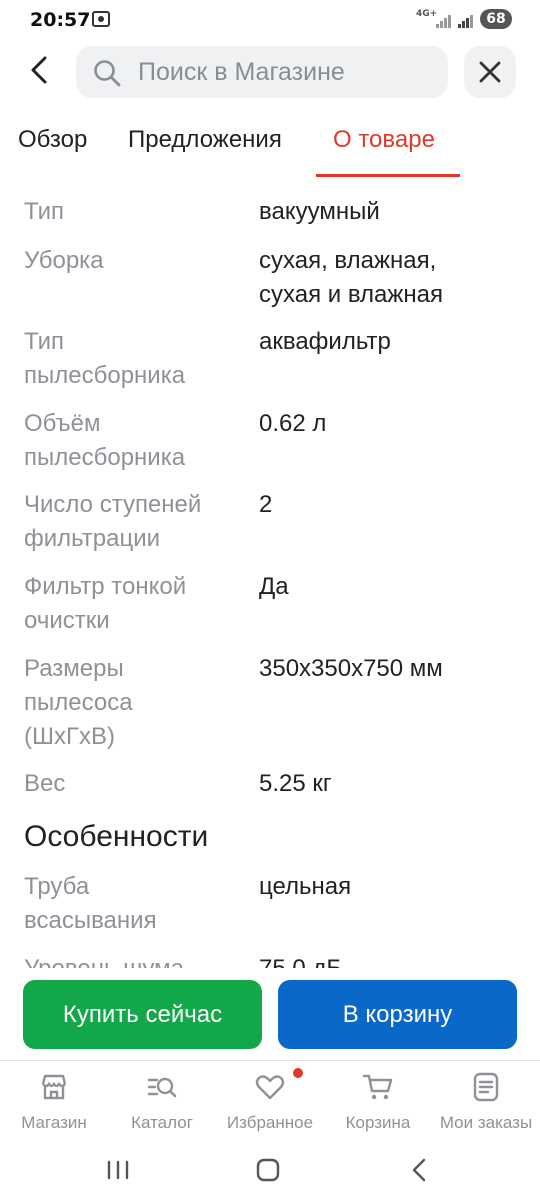 The image size is (540, 1200). What do you see at coordinates (378, 1122) in the screenshot?
I see `nav-label: Корзина` at bounding box center [378, 1122].